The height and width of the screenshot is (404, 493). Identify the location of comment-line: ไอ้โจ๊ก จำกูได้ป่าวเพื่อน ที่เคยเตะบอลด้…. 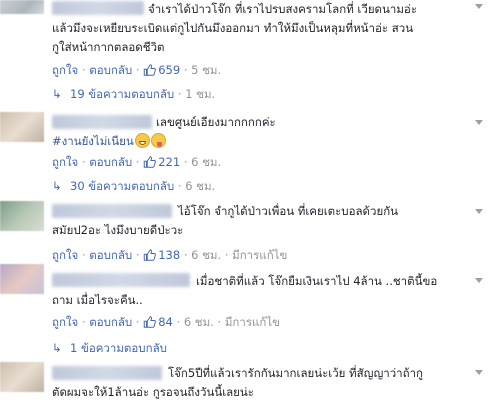
(288, 211).